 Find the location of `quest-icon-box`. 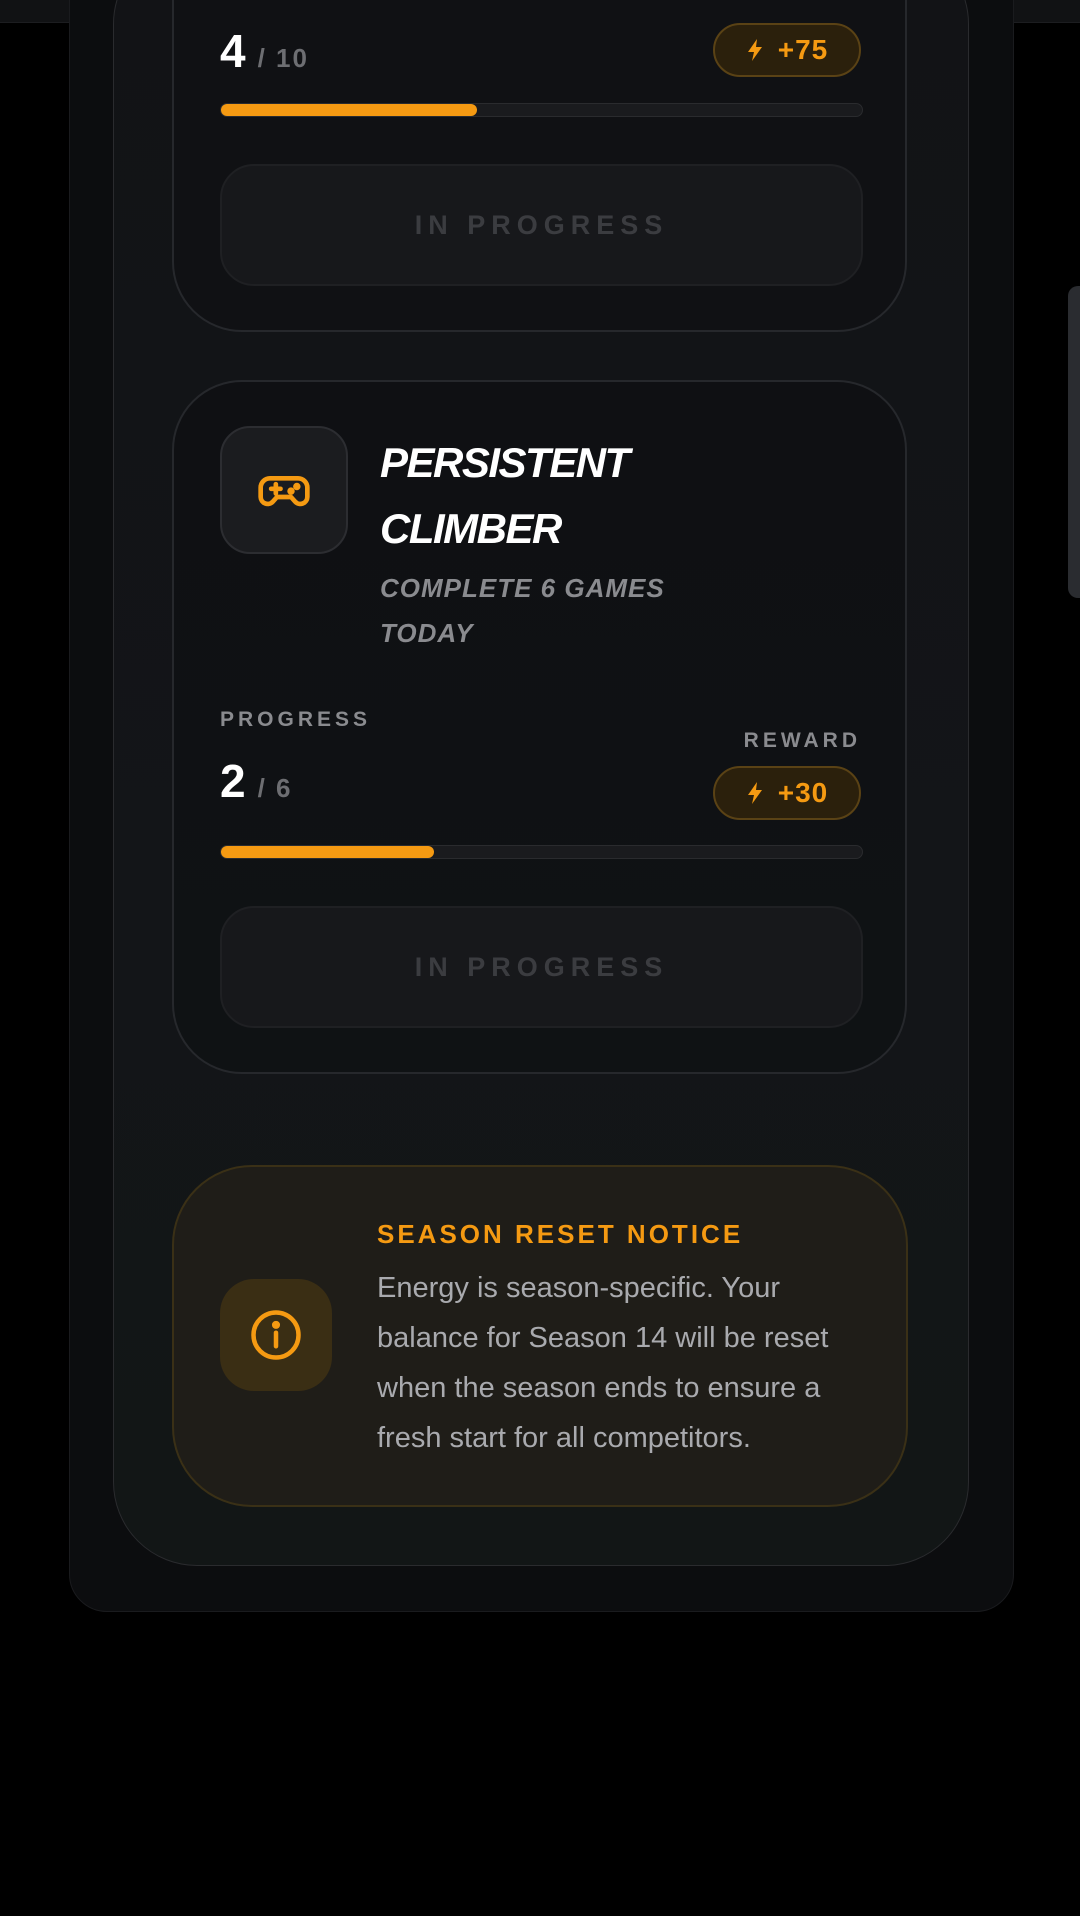

quest-icon-box is located at coordinates (284, 490).